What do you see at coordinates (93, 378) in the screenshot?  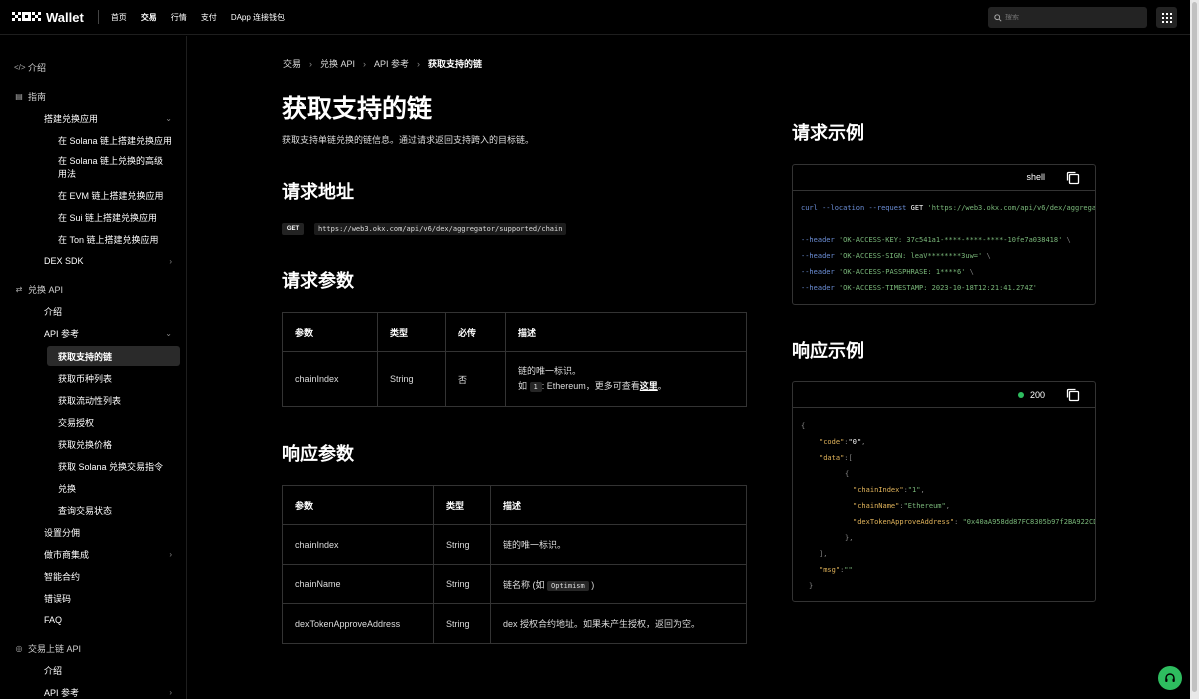 I see `sidebar-item-token-list: 获取币种列表` at bounding box center [93, 378].